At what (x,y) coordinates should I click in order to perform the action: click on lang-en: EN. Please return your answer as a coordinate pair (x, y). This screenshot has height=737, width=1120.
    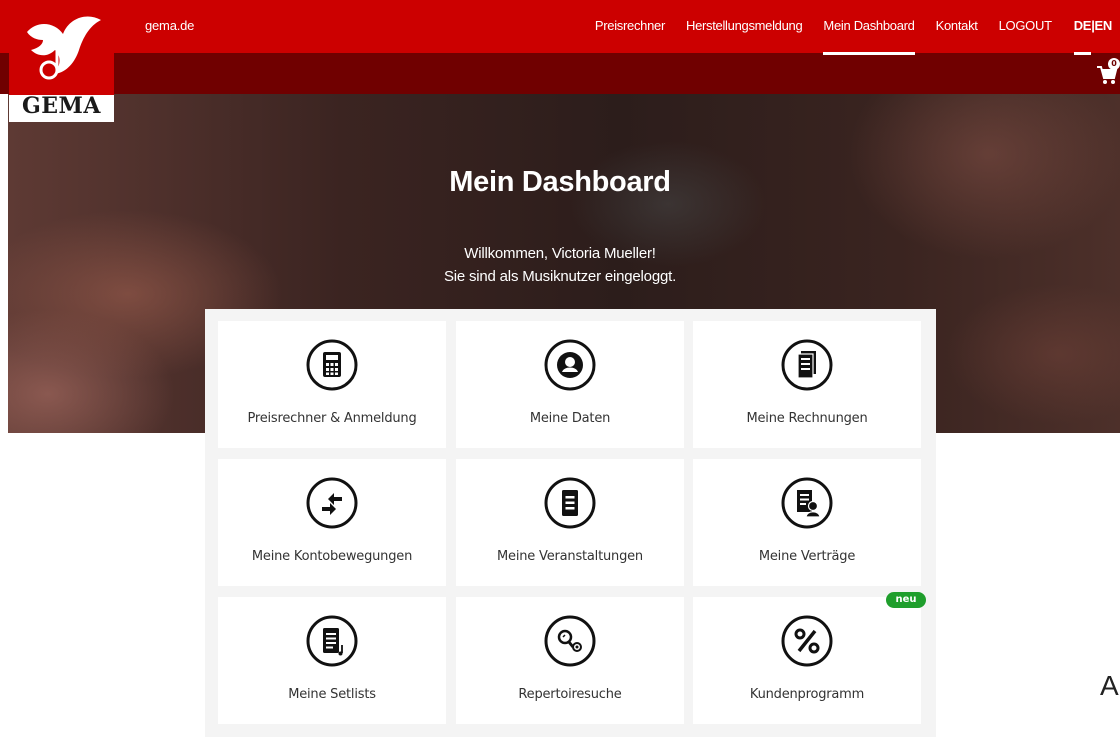
    Looking at the image, I should click on (1104, 25).